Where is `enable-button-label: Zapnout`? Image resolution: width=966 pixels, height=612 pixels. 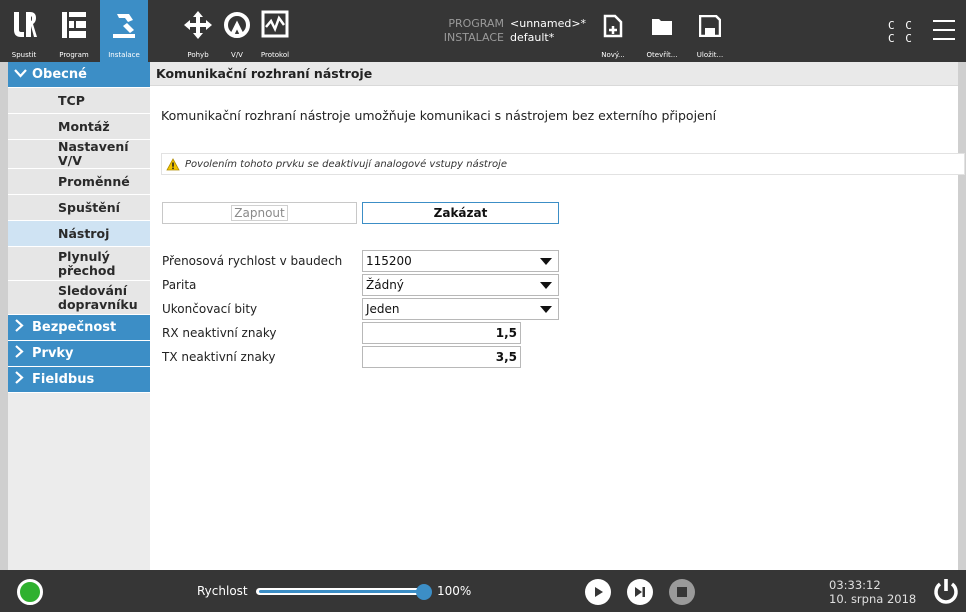
enable-button-label: Zapnout is located at coordinates (259, 213).